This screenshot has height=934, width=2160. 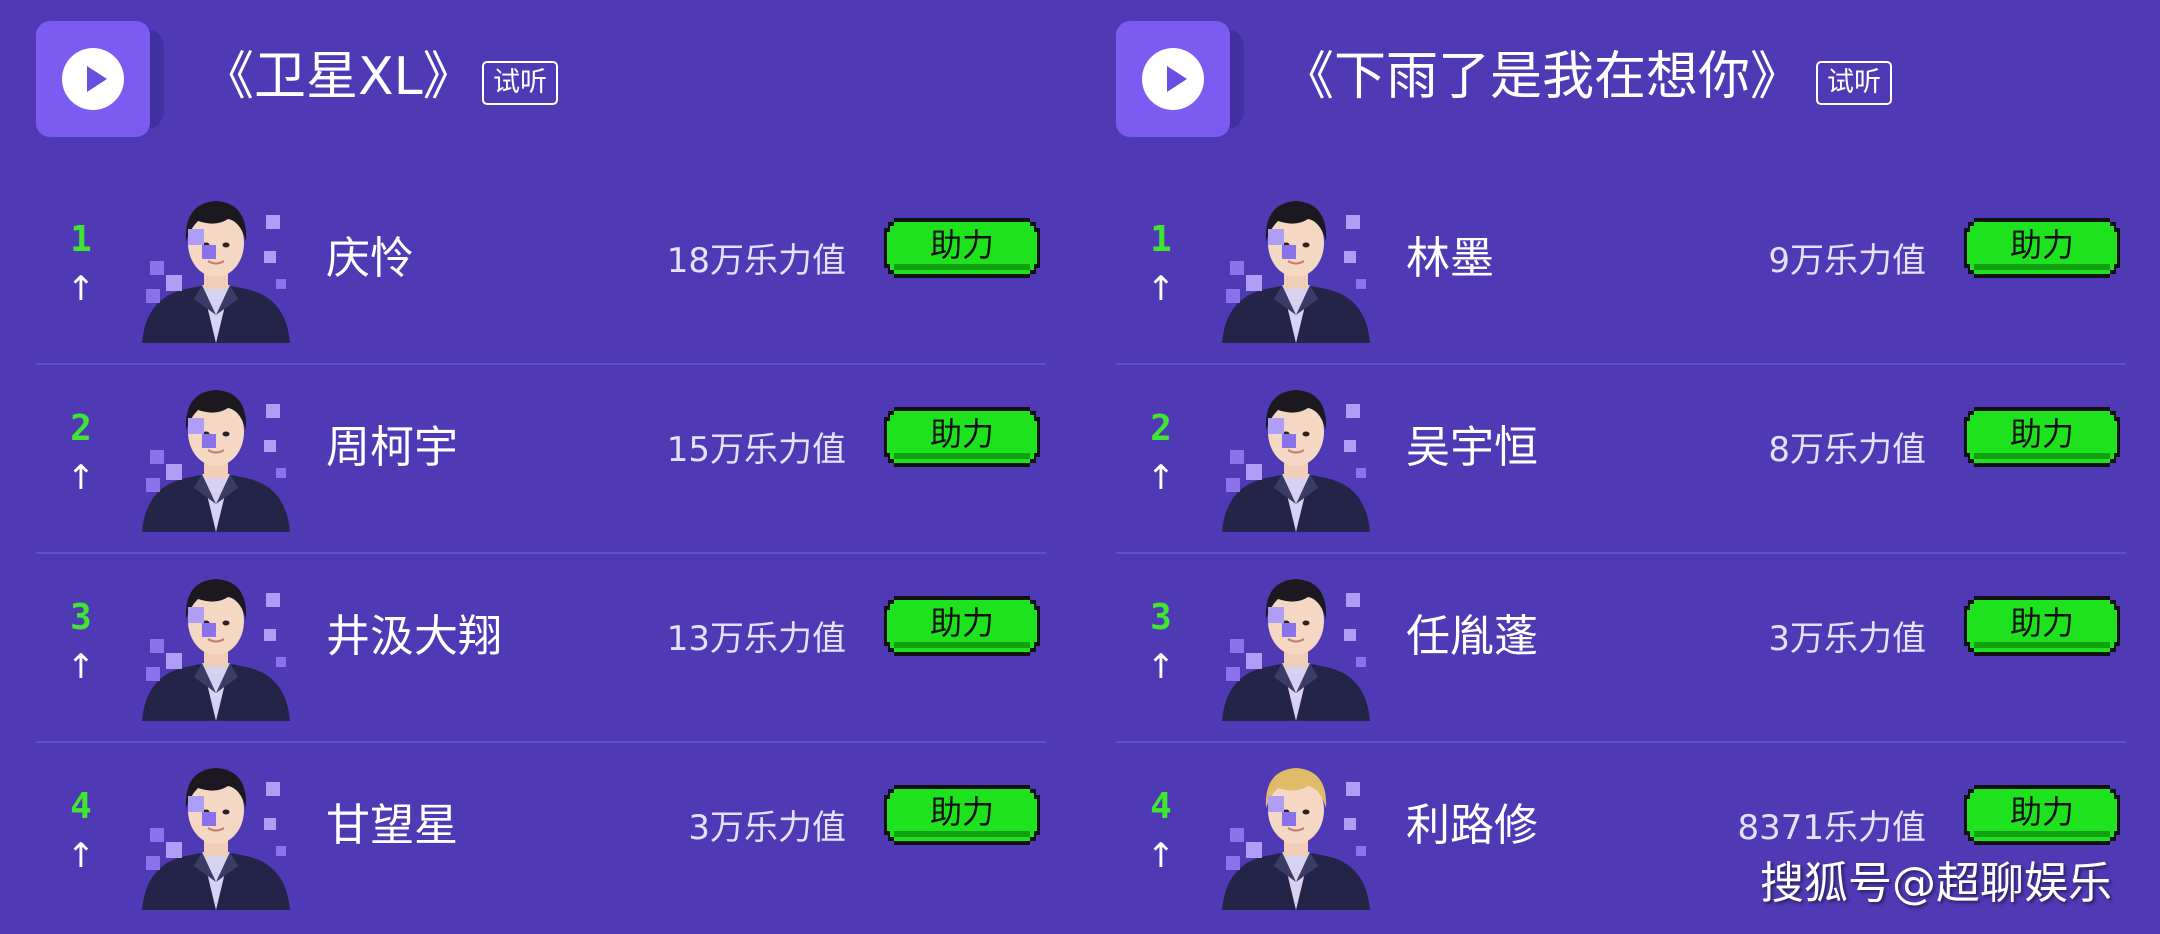 What do you see at coordinates (338, 77) in the screenshot?
I see `song-title: 《卫星XL》` at bounding box center [338, 77].